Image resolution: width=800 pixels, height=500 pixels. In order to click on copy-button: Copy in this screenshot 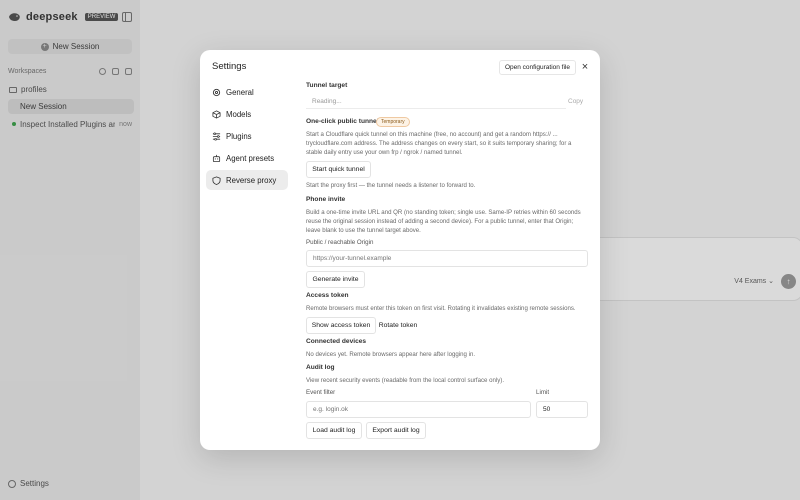, I will do `click(575, 101)`.